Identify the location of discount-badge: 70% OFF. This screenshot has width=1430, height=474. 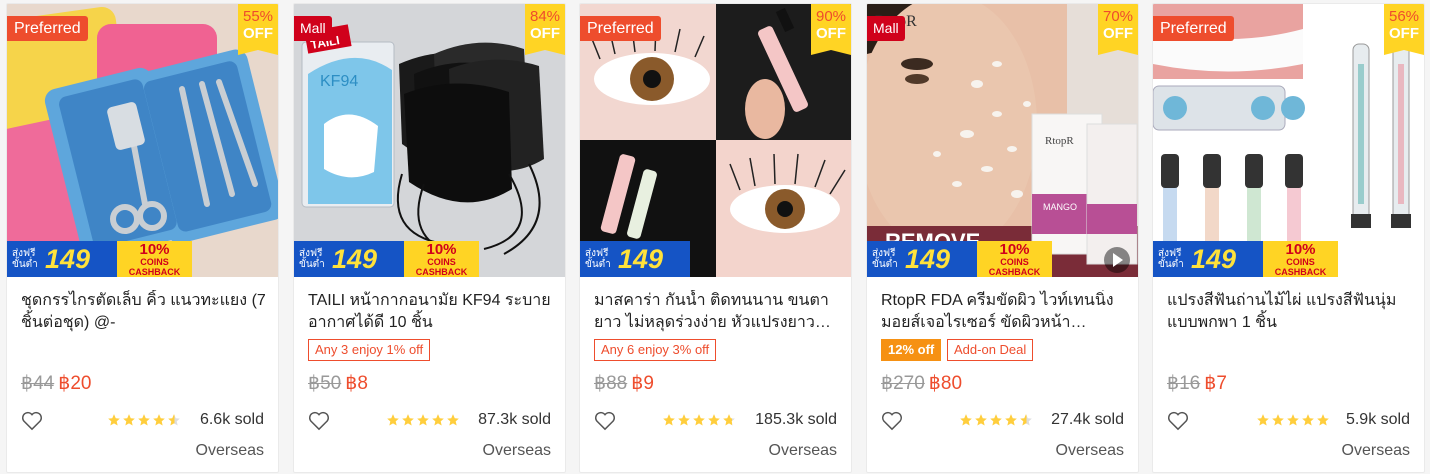
(1118, 29).